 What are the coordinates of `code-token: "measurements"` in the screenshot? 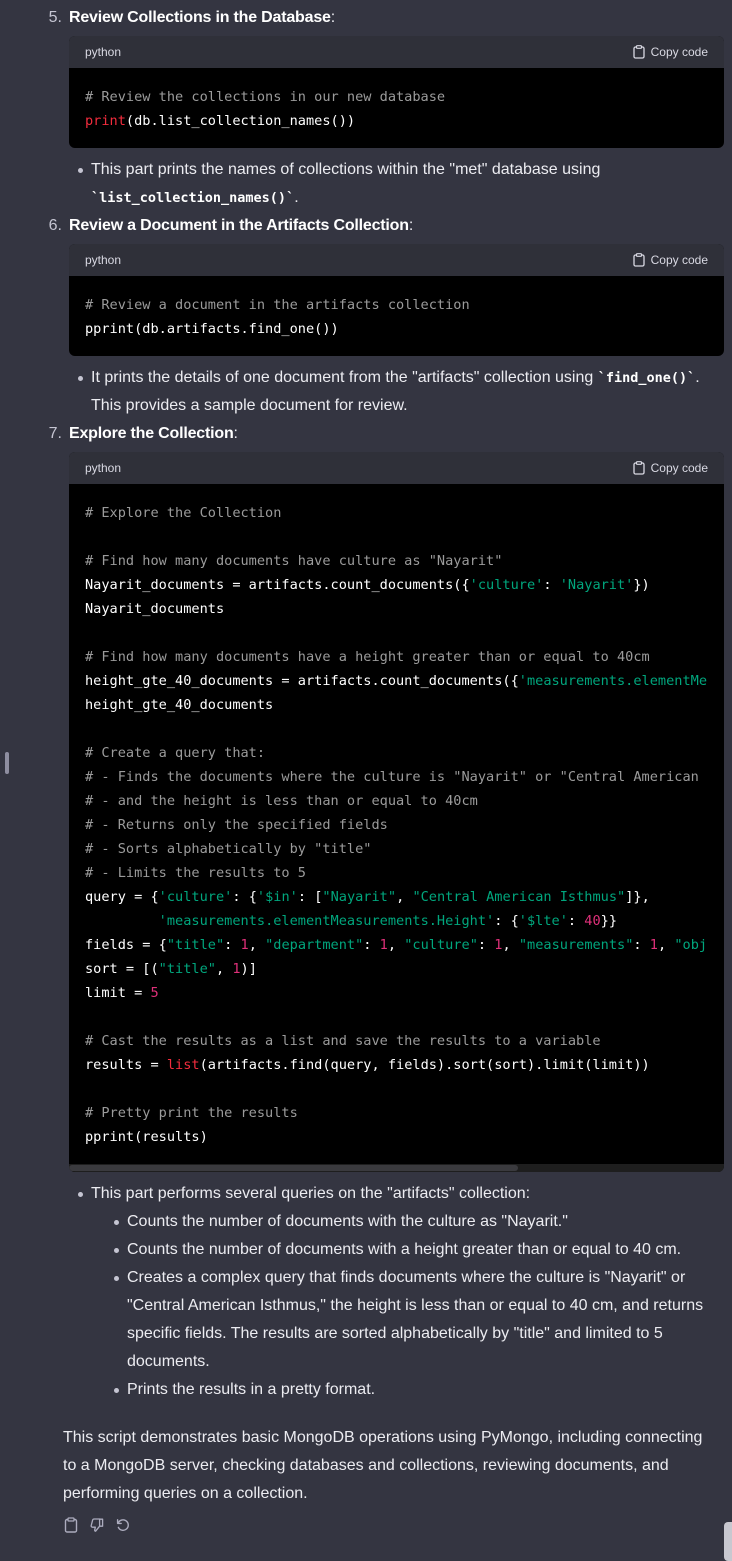 It's located at (576, 945).